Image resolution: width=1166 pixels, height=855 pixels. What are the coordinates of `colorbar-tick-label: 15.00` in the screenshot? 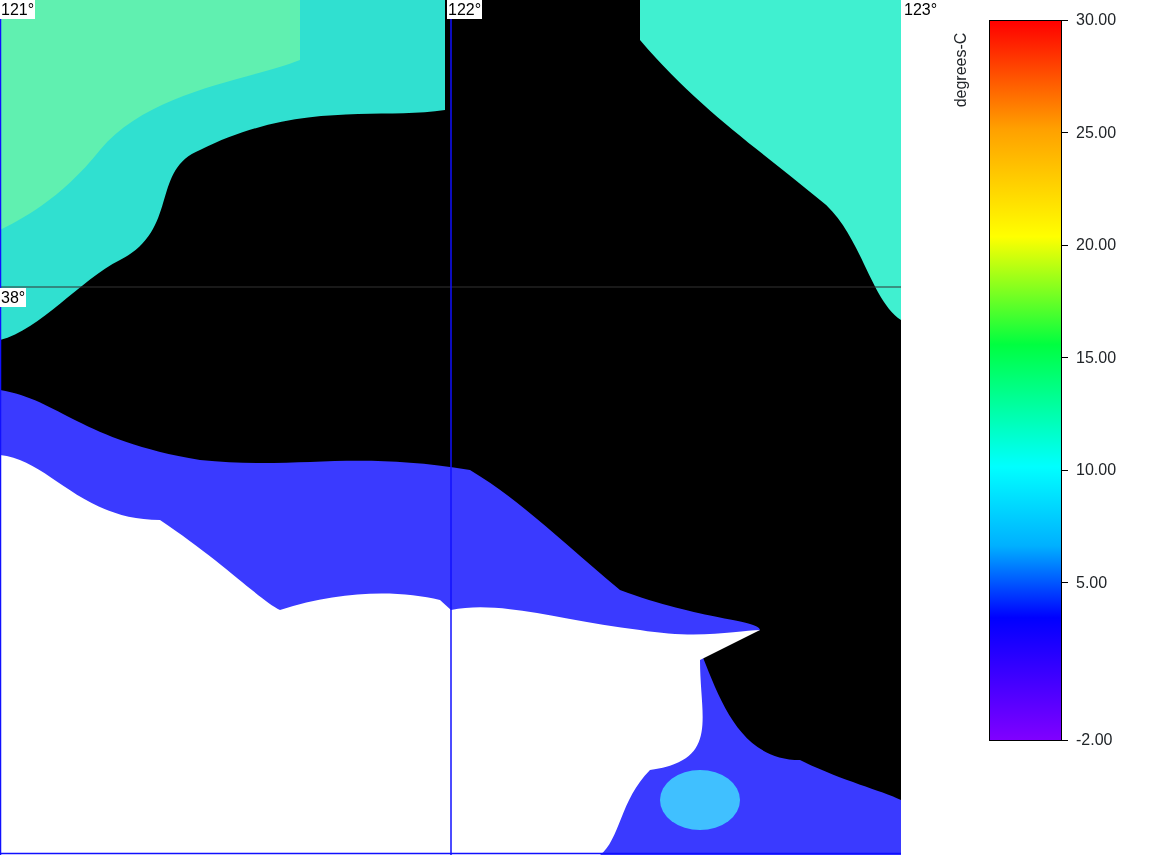 It's located at (1096, 357).